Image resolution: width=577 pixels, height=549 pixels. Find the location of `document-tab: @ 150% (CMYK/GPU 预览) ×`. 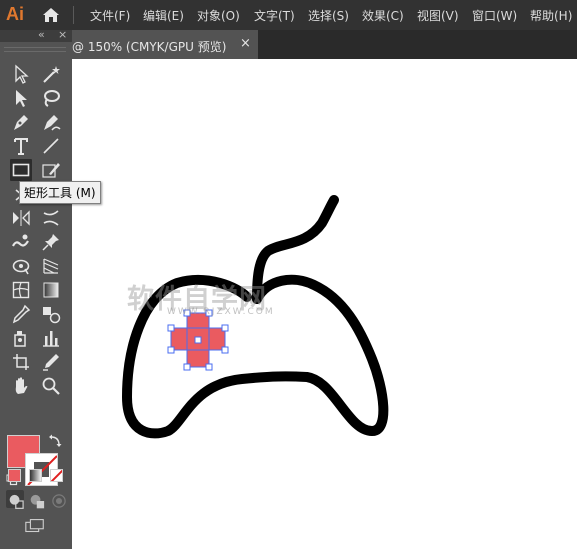

document-tab: @ 150% (CMYK/GPU 预览) × is located at coordinates (165, 44).